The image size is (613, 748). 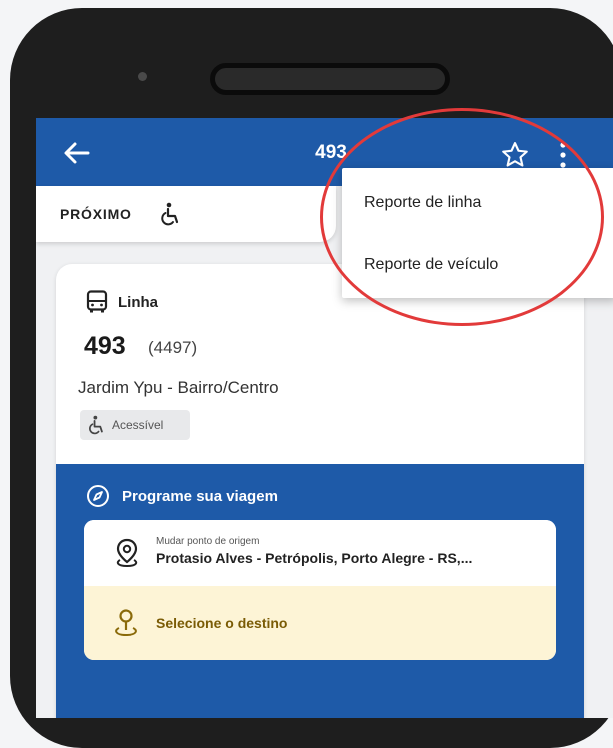 What do you see at coordinates (320, 623) in the screenshot?
I see `destination-field: Selecione o destino` at bounding box center [320, 623].